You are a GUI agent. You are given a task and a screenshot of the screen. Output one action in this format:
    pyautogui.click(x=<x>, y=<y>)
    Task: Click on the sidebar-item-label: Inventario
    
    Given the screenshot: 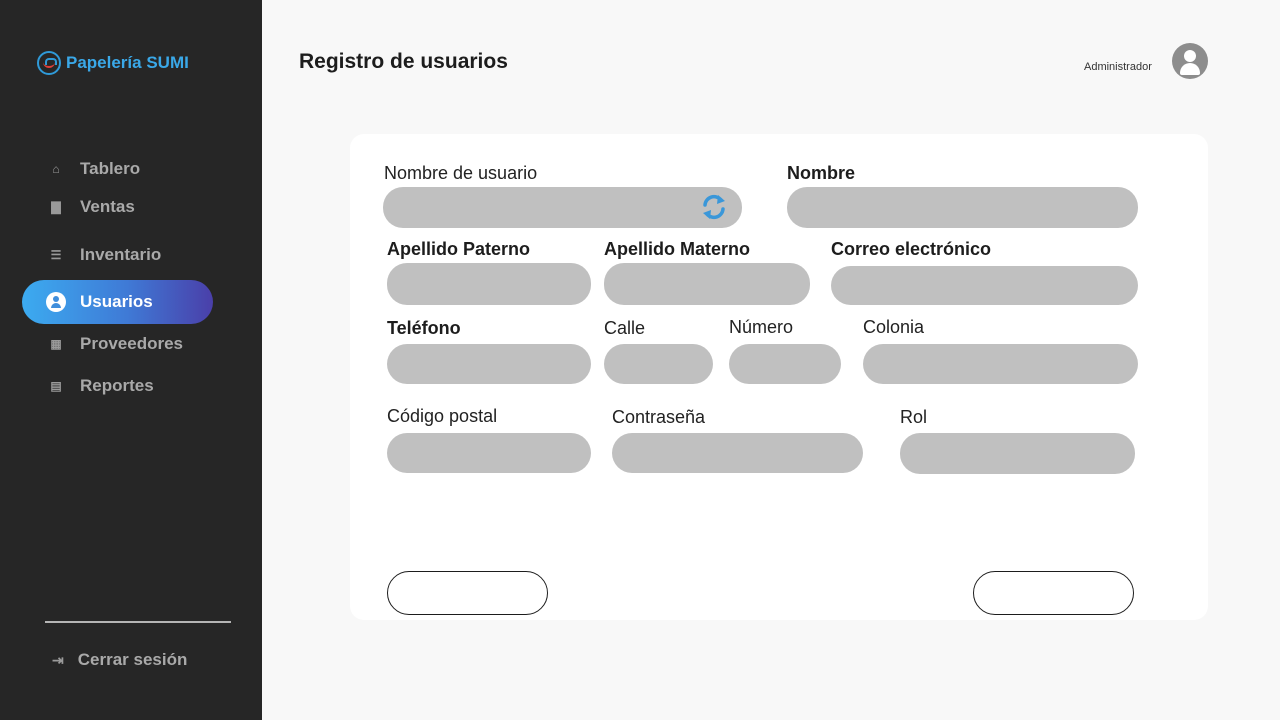 What is the action you would take?
    pyautogui.click(x=121, y=254)
    